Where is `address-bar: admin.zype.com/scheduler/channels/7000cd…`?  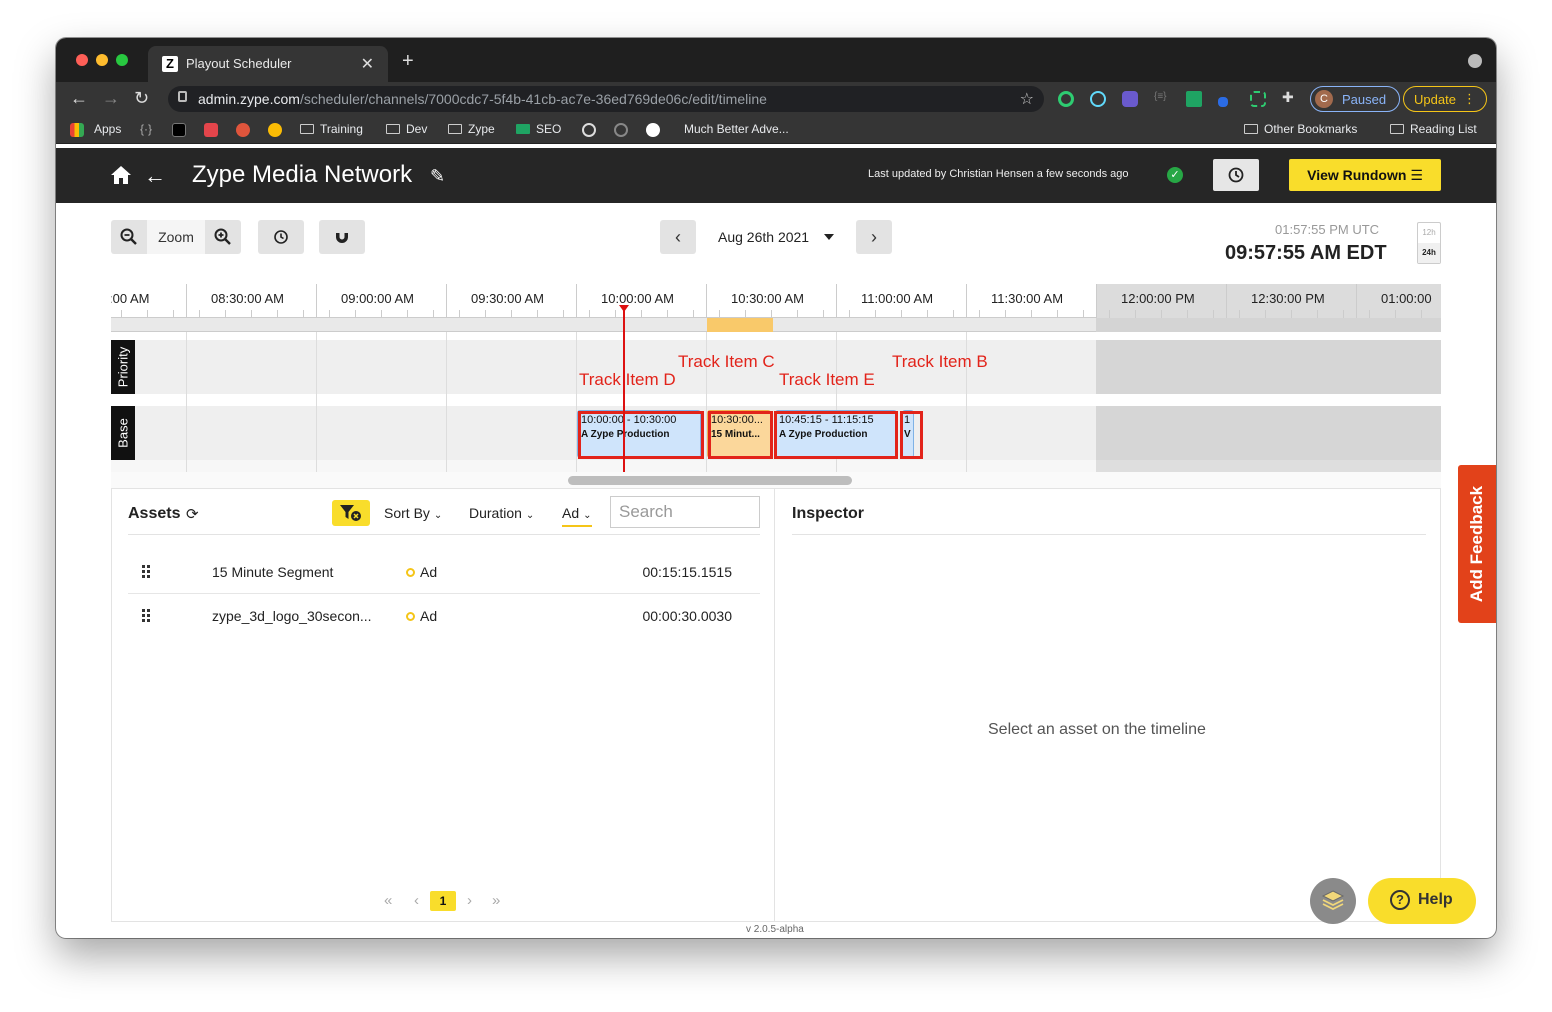
address-bar: admin.zype.com/scheduler/channels/7000cd… is located at coordinates (606, 99).